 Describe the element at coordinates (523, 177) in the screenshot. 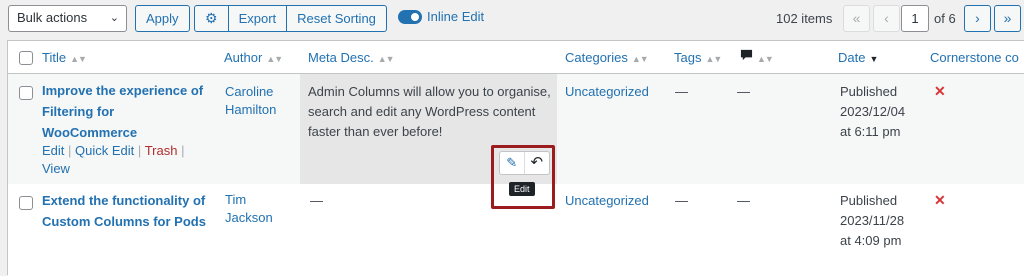

I see `highlight-box` at that location.